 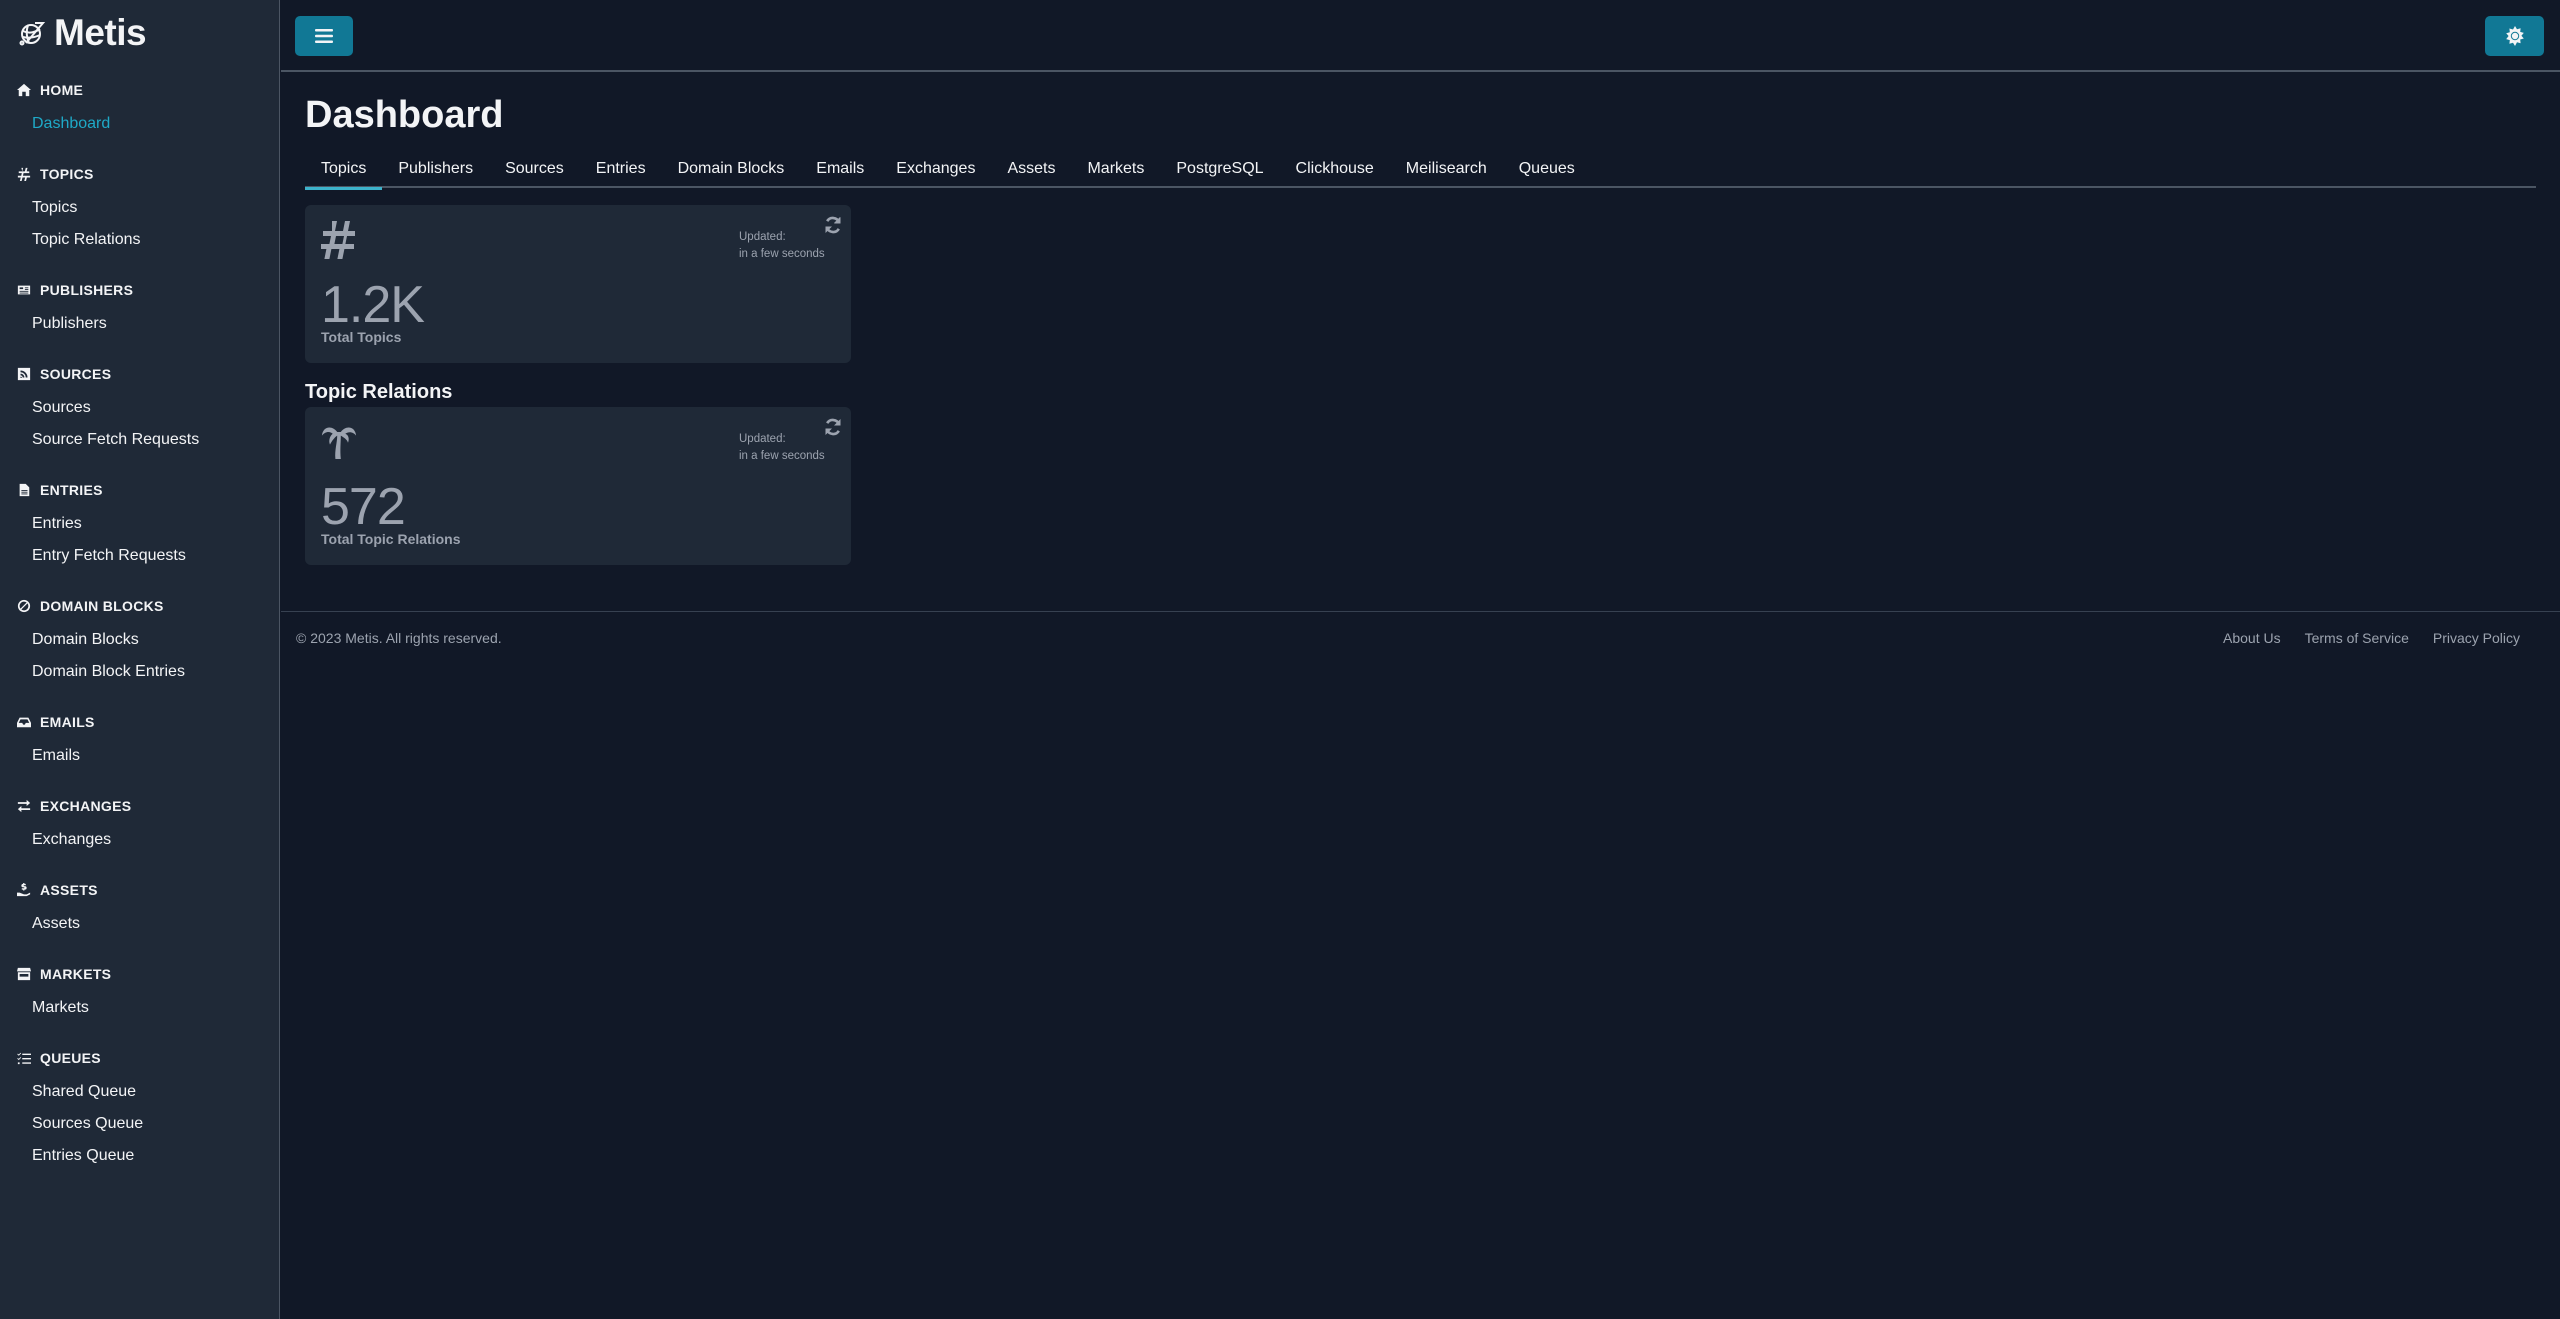 I want to click on sidebar-item-entries: Entries, so click(x=140, y=524).